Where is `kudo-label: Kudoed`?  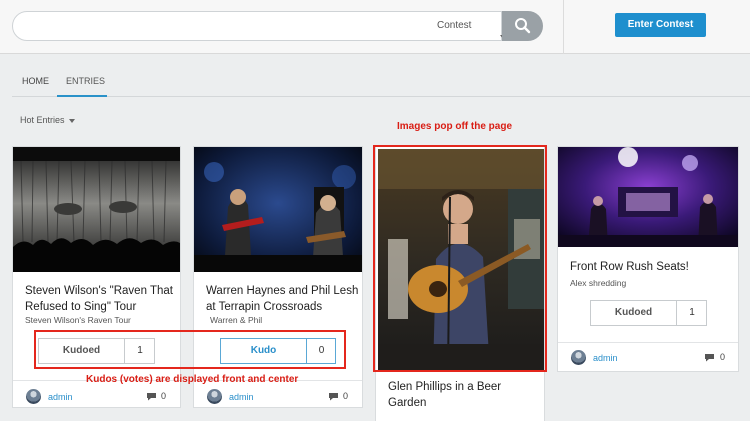 kudo-label: Kudoed is located at coordinates (634, 313).